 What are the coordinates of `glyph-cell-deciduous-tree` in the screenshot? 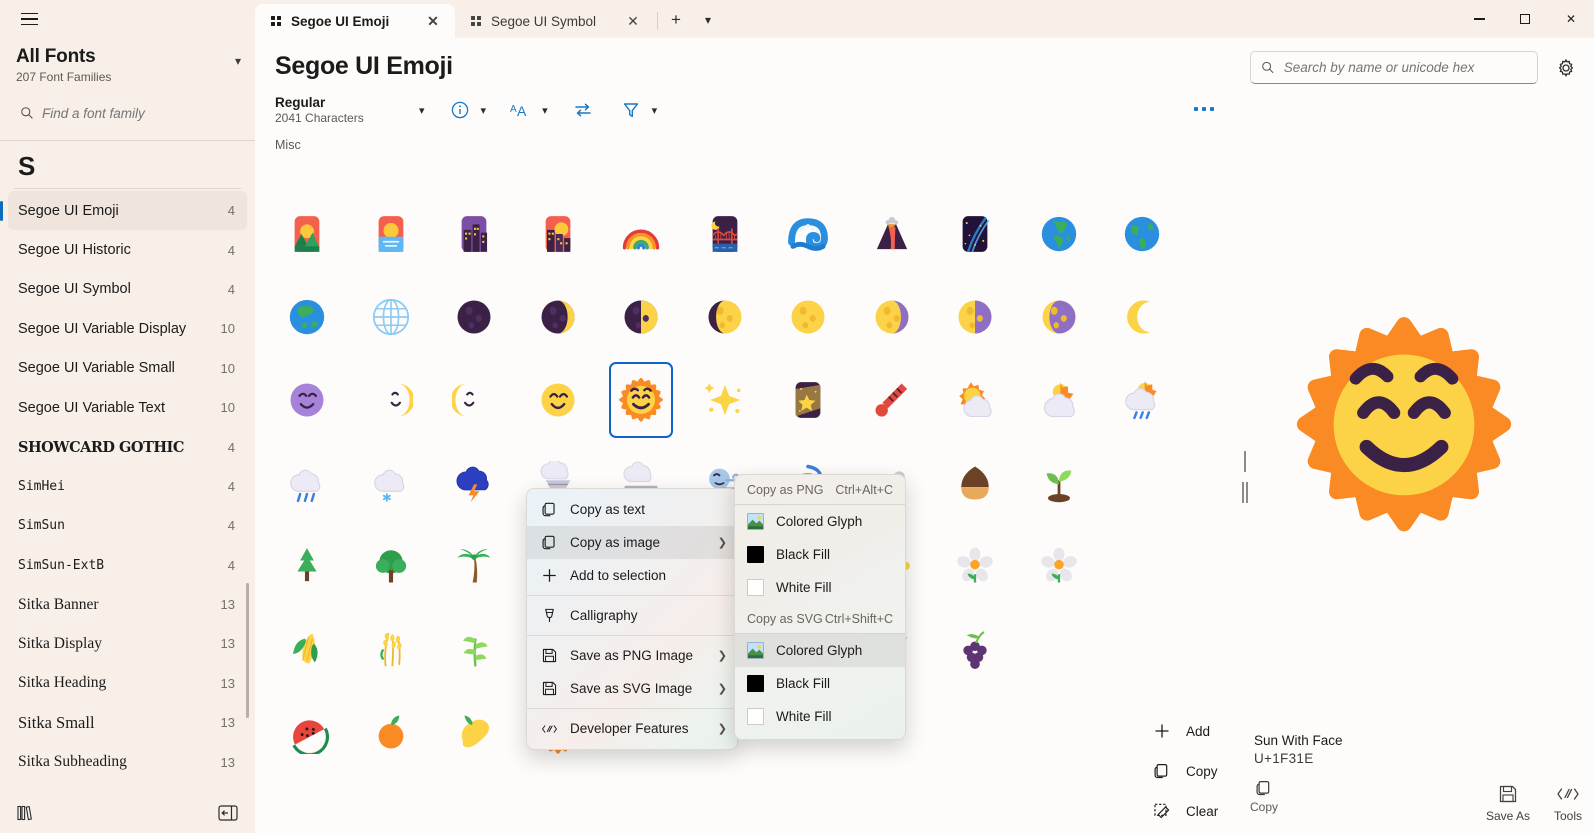 It's located at (391, 566).